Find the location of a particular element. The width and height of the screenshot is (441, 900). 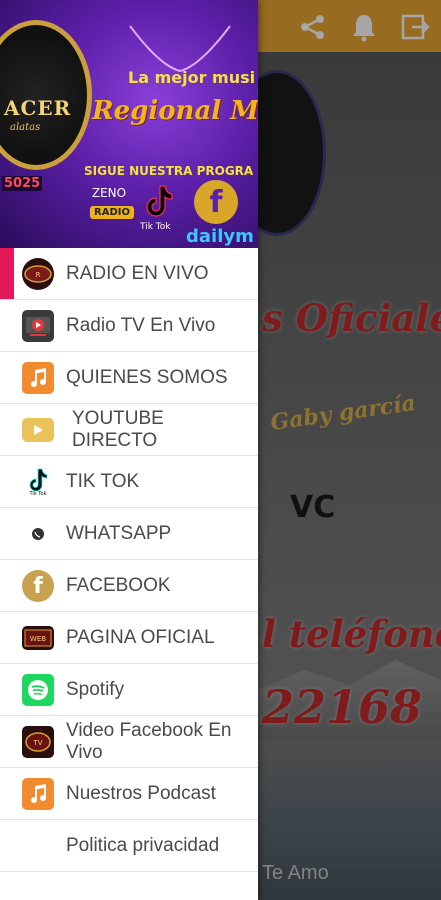

dailymotion-logo: dailym is located at coordinates (220, 236).